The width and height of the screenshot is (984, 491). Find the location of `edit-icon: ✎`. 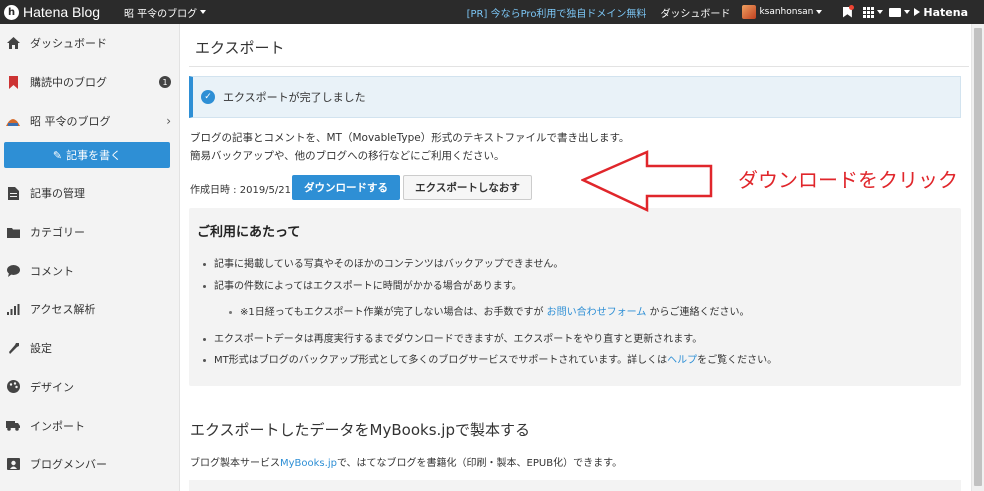

edit-icon: ✎ is located at coordinates (57, 155).